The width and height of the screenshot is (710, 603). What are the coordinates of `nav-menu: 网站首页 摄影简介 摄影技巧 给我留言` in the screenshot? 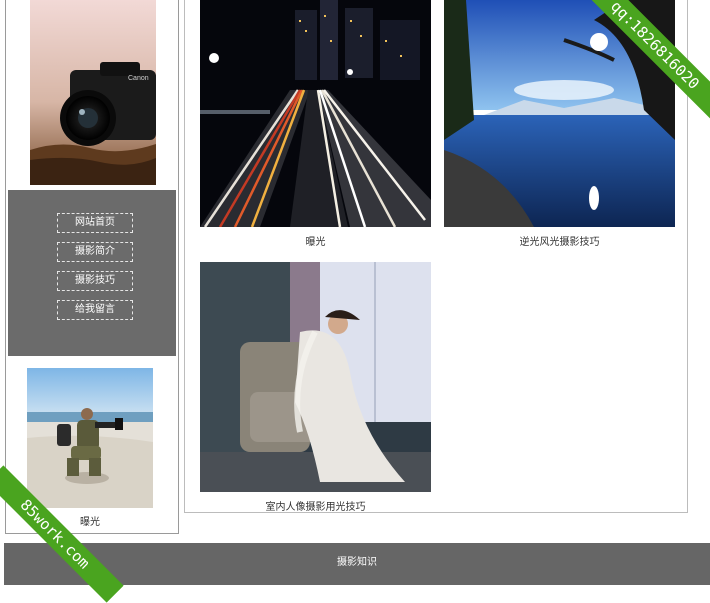 It's located at (92, 273).